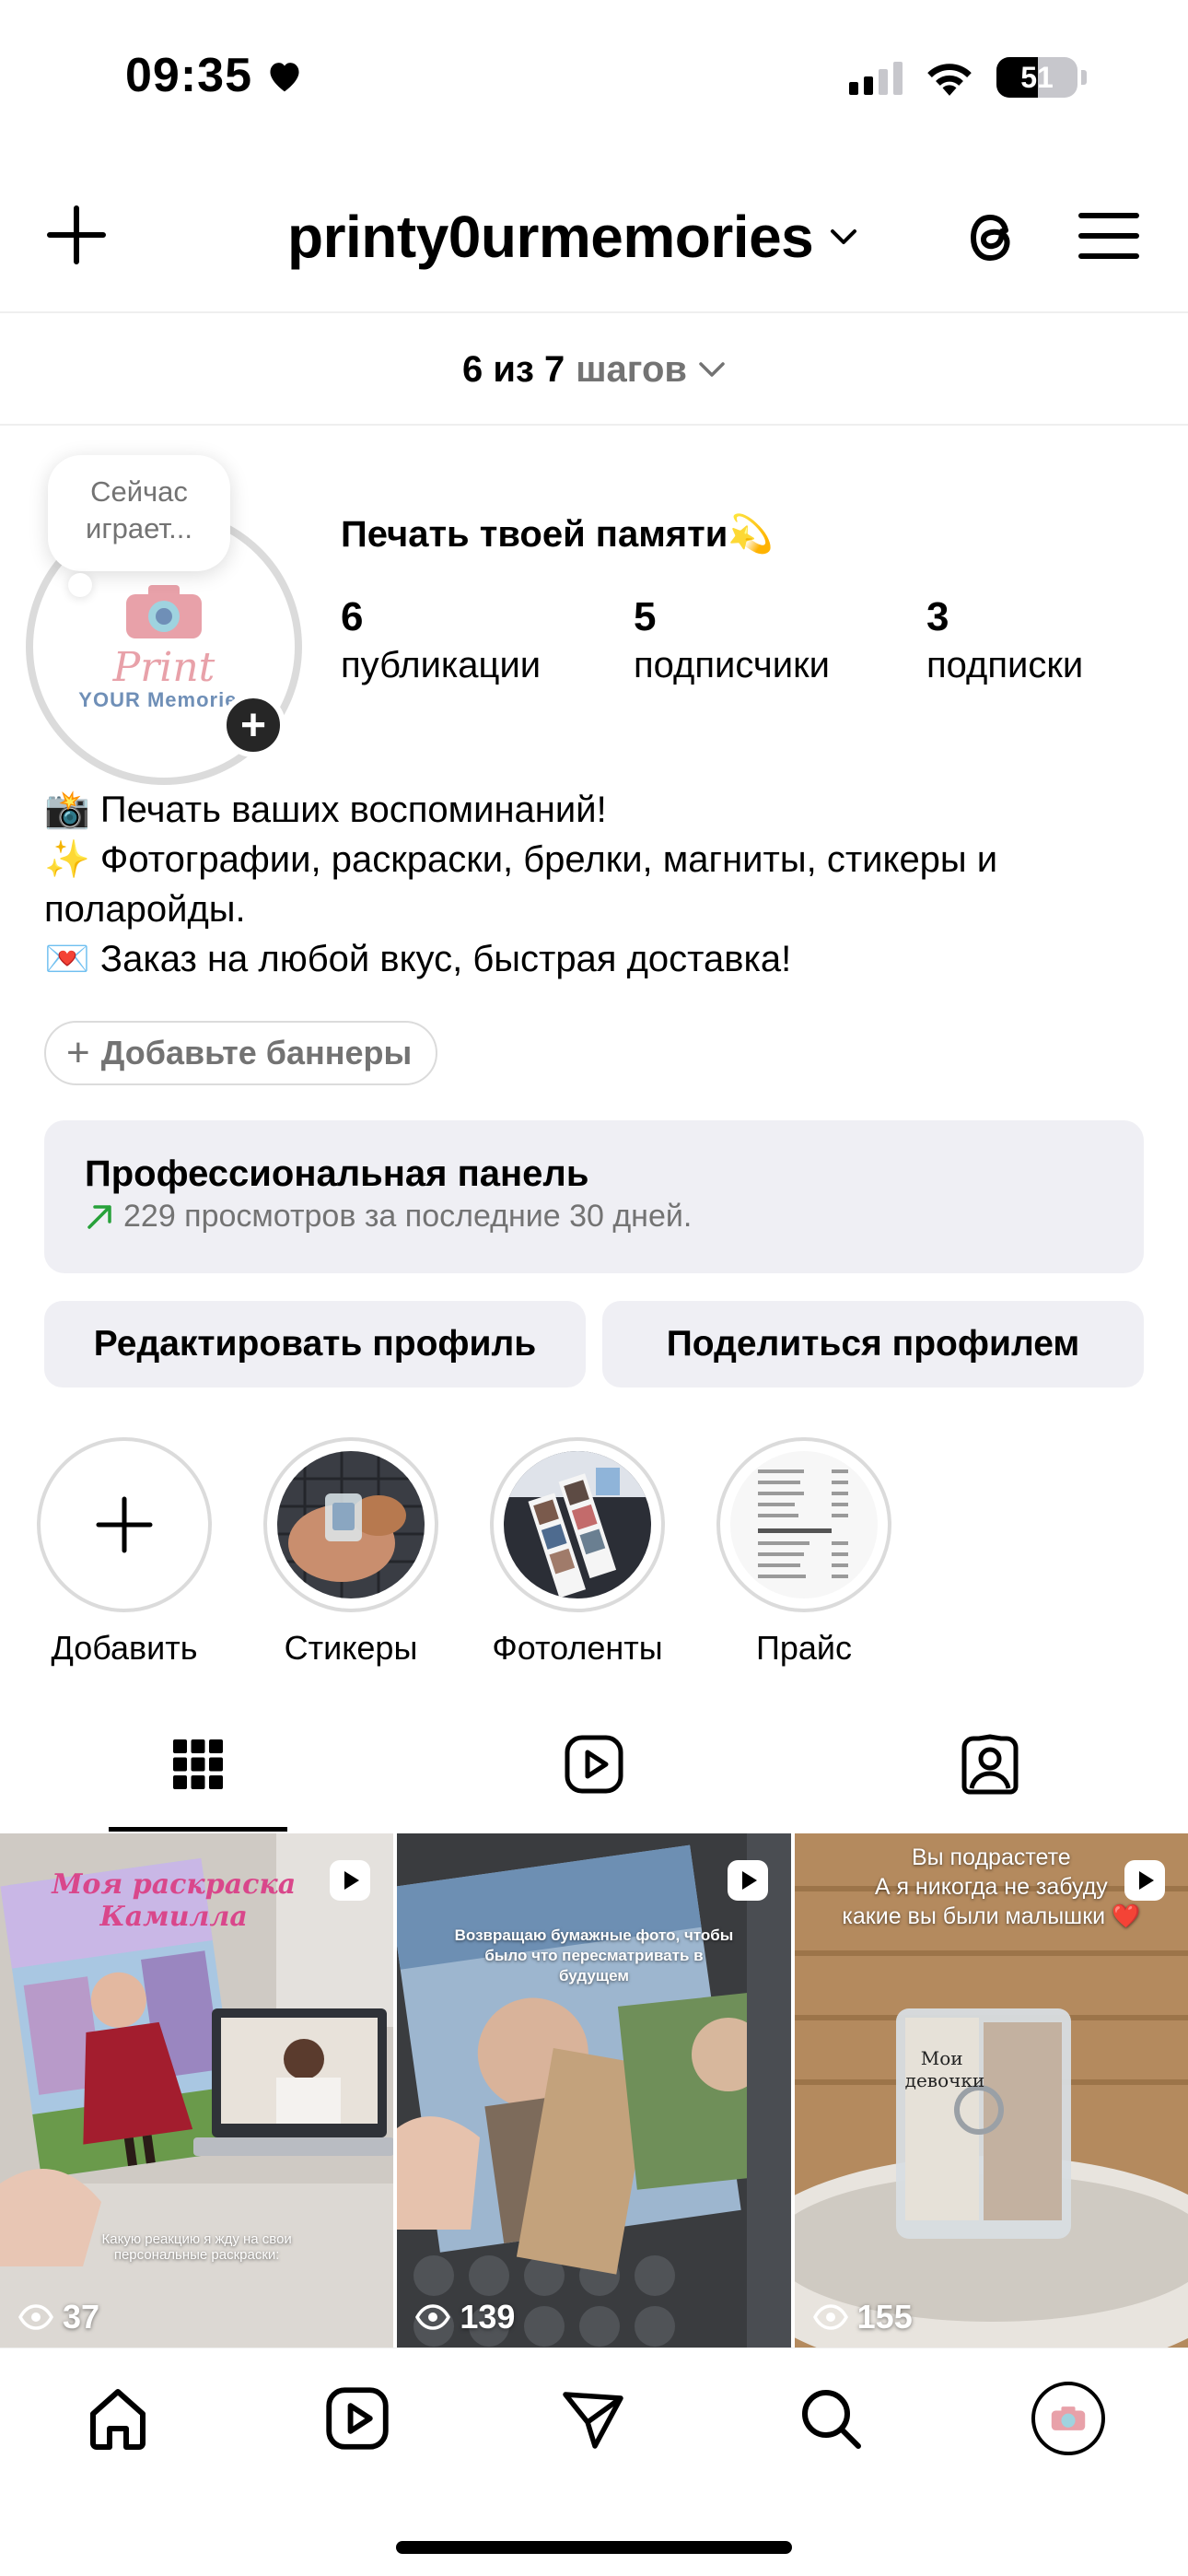 The image size is (1188, 2576). Describe the element at coordinates (558, 534) in the screenshot. I see `display-name: Печать твоей памяти💫` at that location.